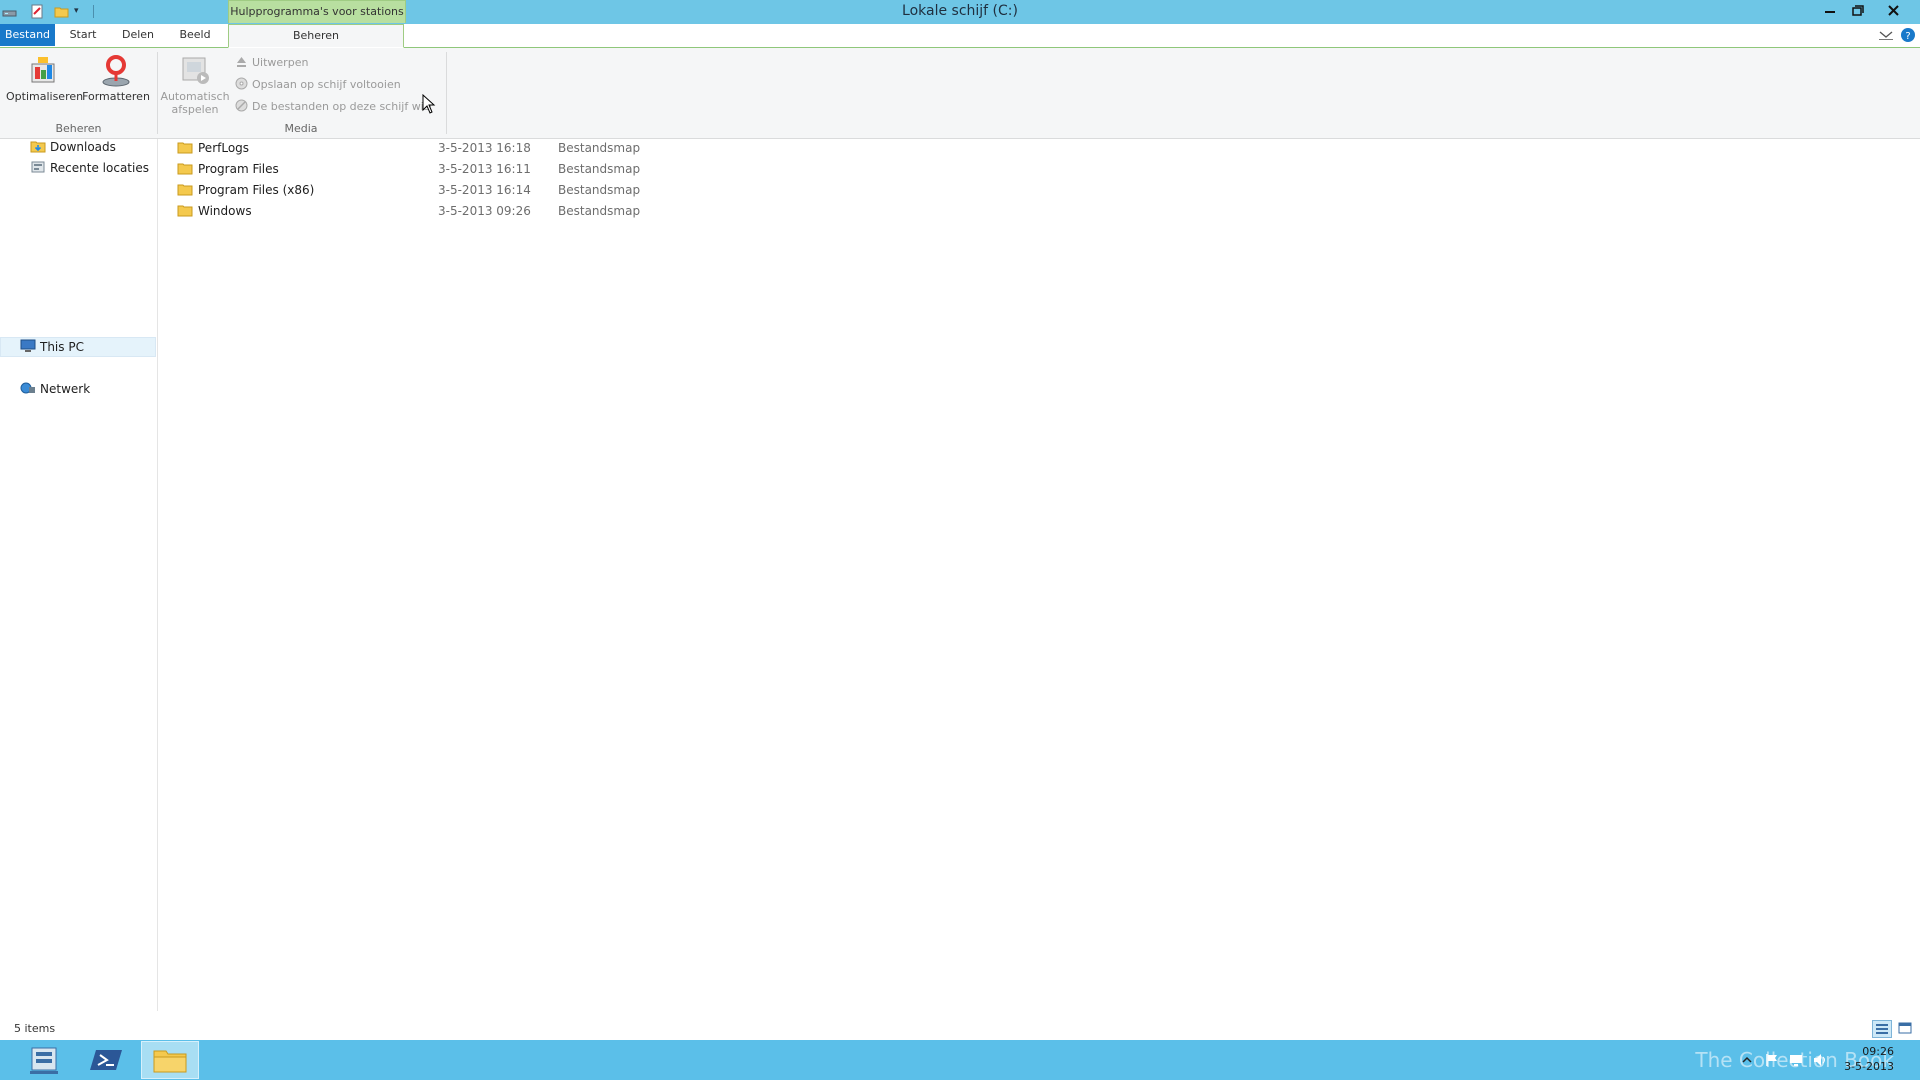  Describe the element at coordinates (65, 389) in the screenshot. I see `nav-label-network: Netwerk` at that location.